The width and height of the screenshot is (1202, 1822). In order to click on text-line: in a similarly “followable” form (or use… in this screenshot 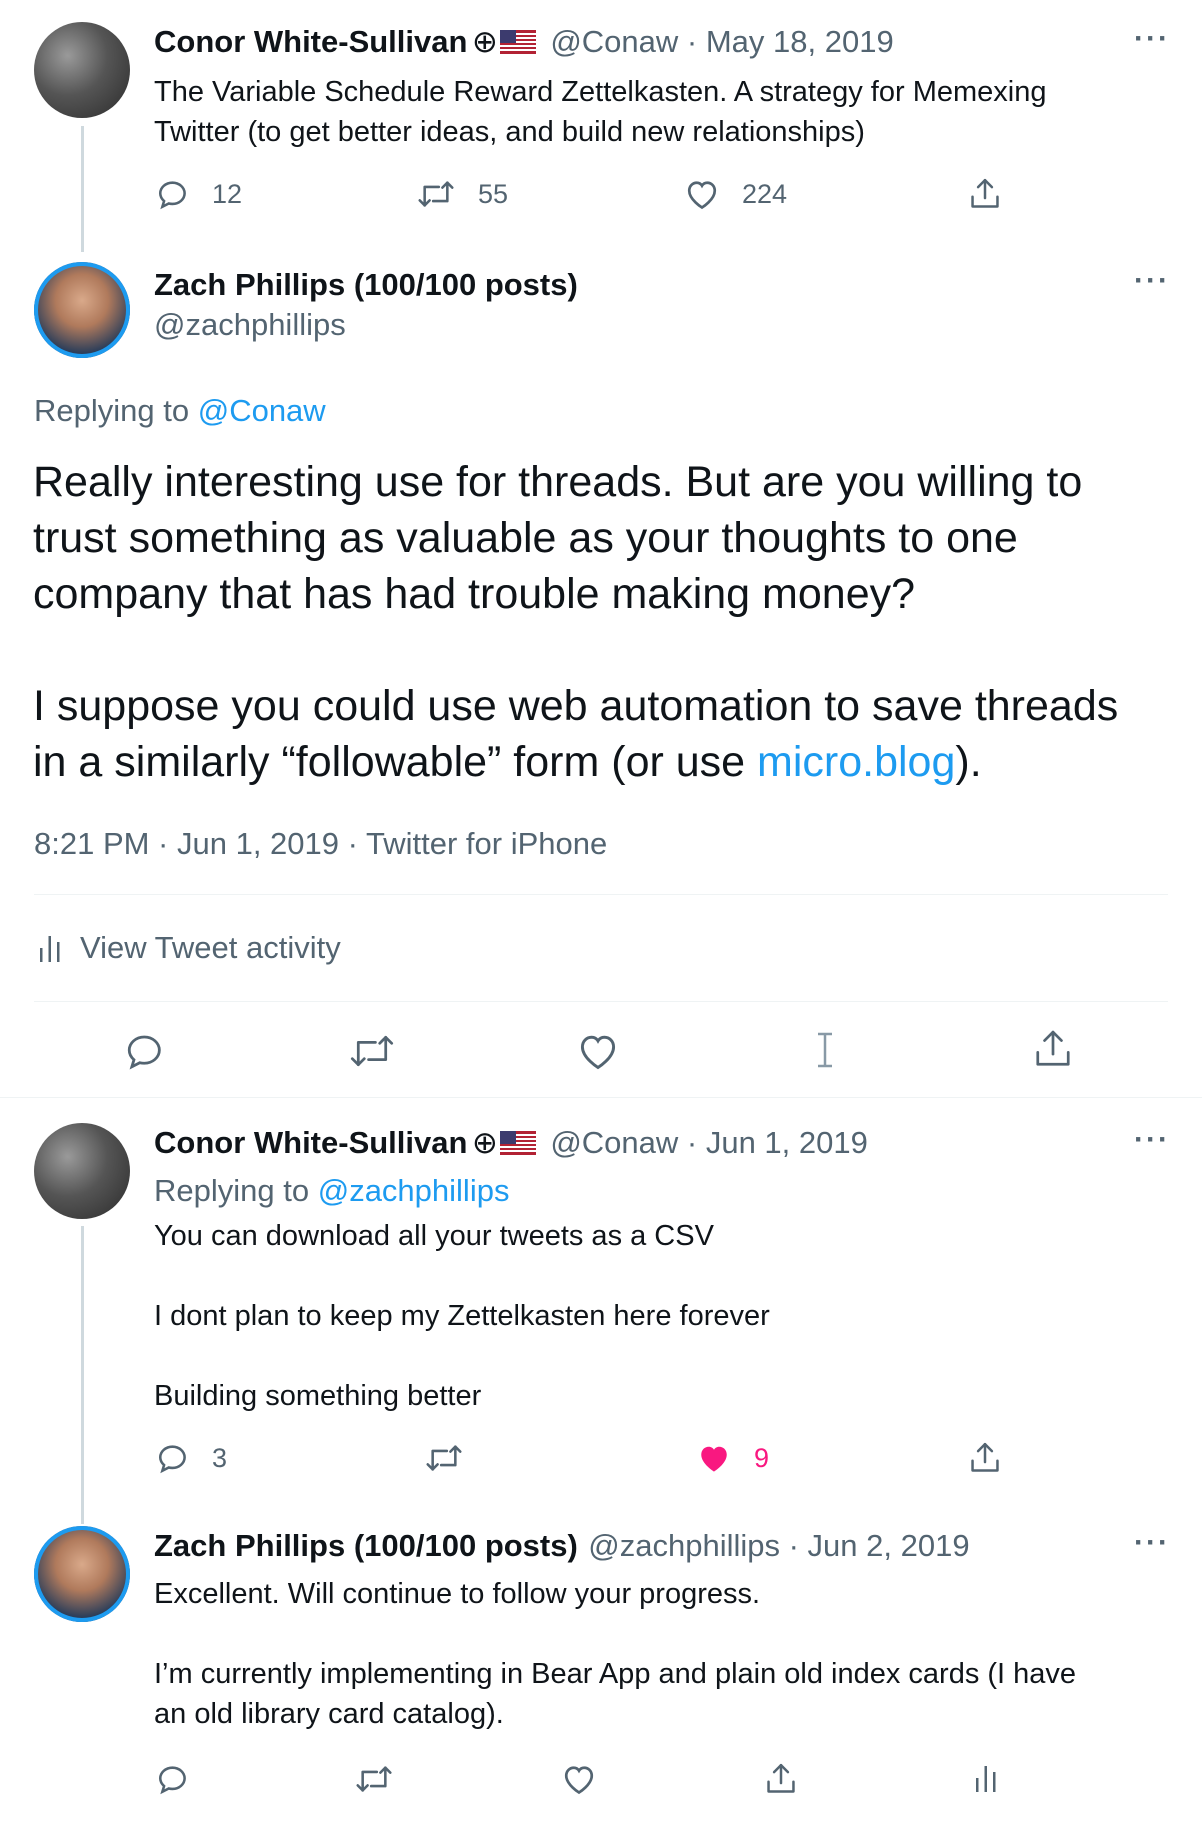, I will do `click(507, 762)`.